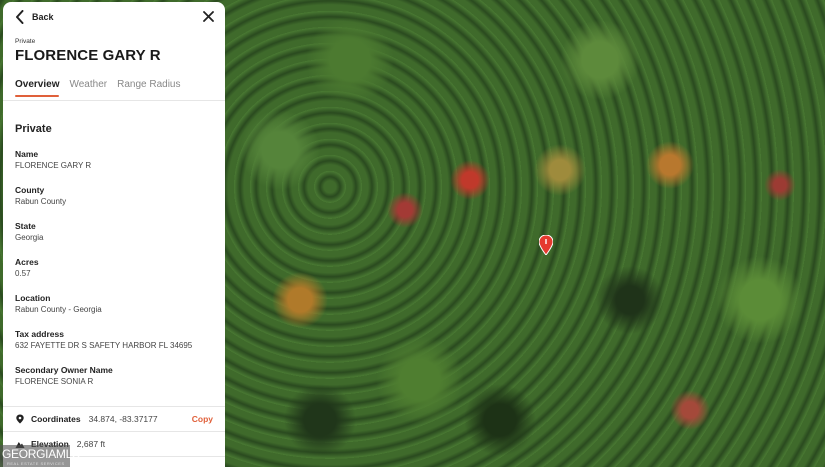 The width and height of the screenshot is (825, 467). What do you see at coordinates (123, 419) in the screenshot?
I see `coordinates-value: 34.874, -83.37177` at bounding box center [123, 419].